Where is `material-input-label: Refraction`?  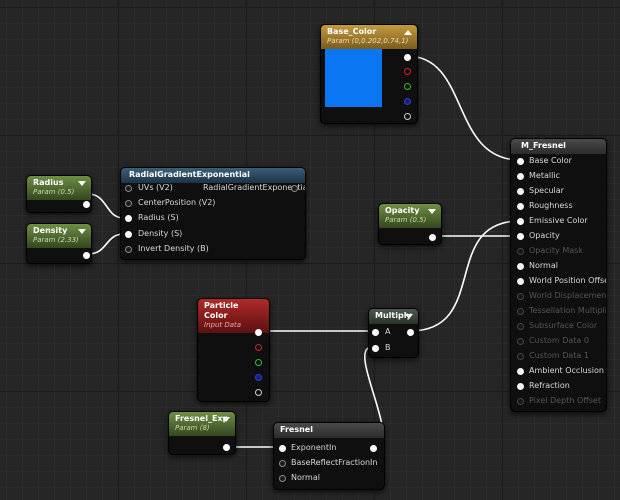 material-input-label: Refraction is located at coordinates (549, 385).